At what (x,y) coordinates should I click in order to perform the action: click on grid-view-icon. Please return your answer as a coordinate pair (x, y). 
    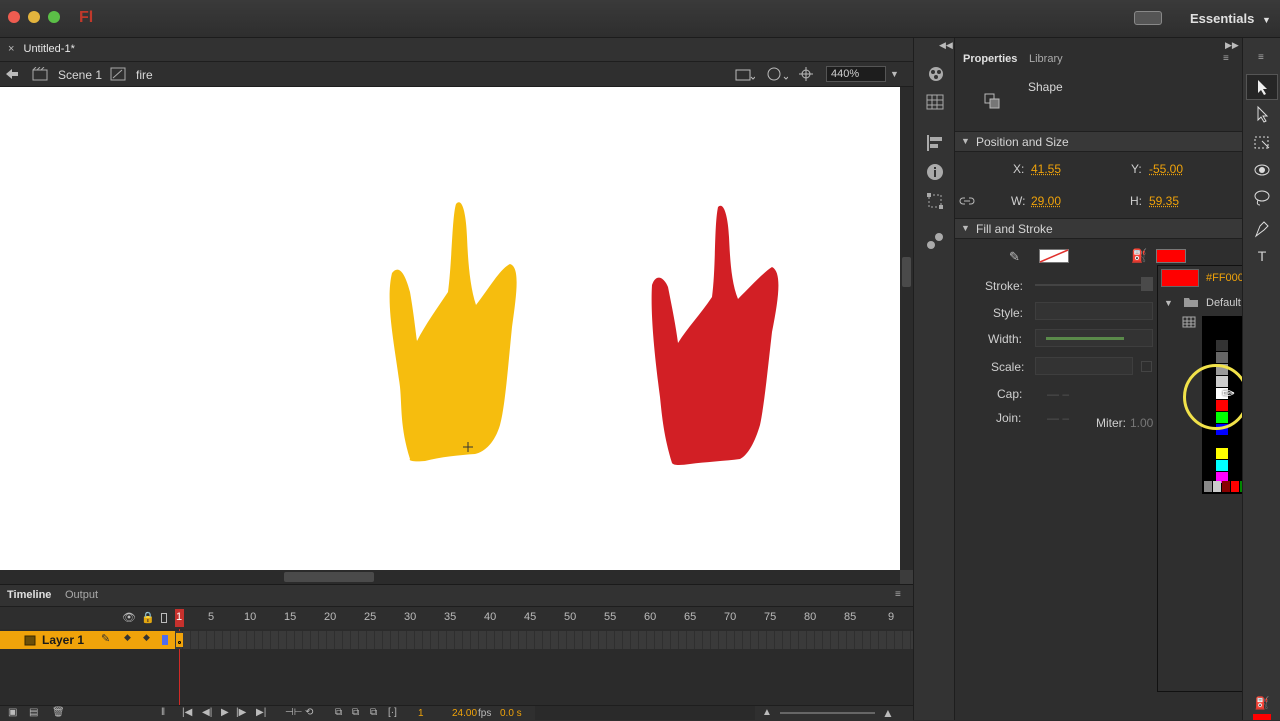
    Looking at the image, I should click on (1189, 322).